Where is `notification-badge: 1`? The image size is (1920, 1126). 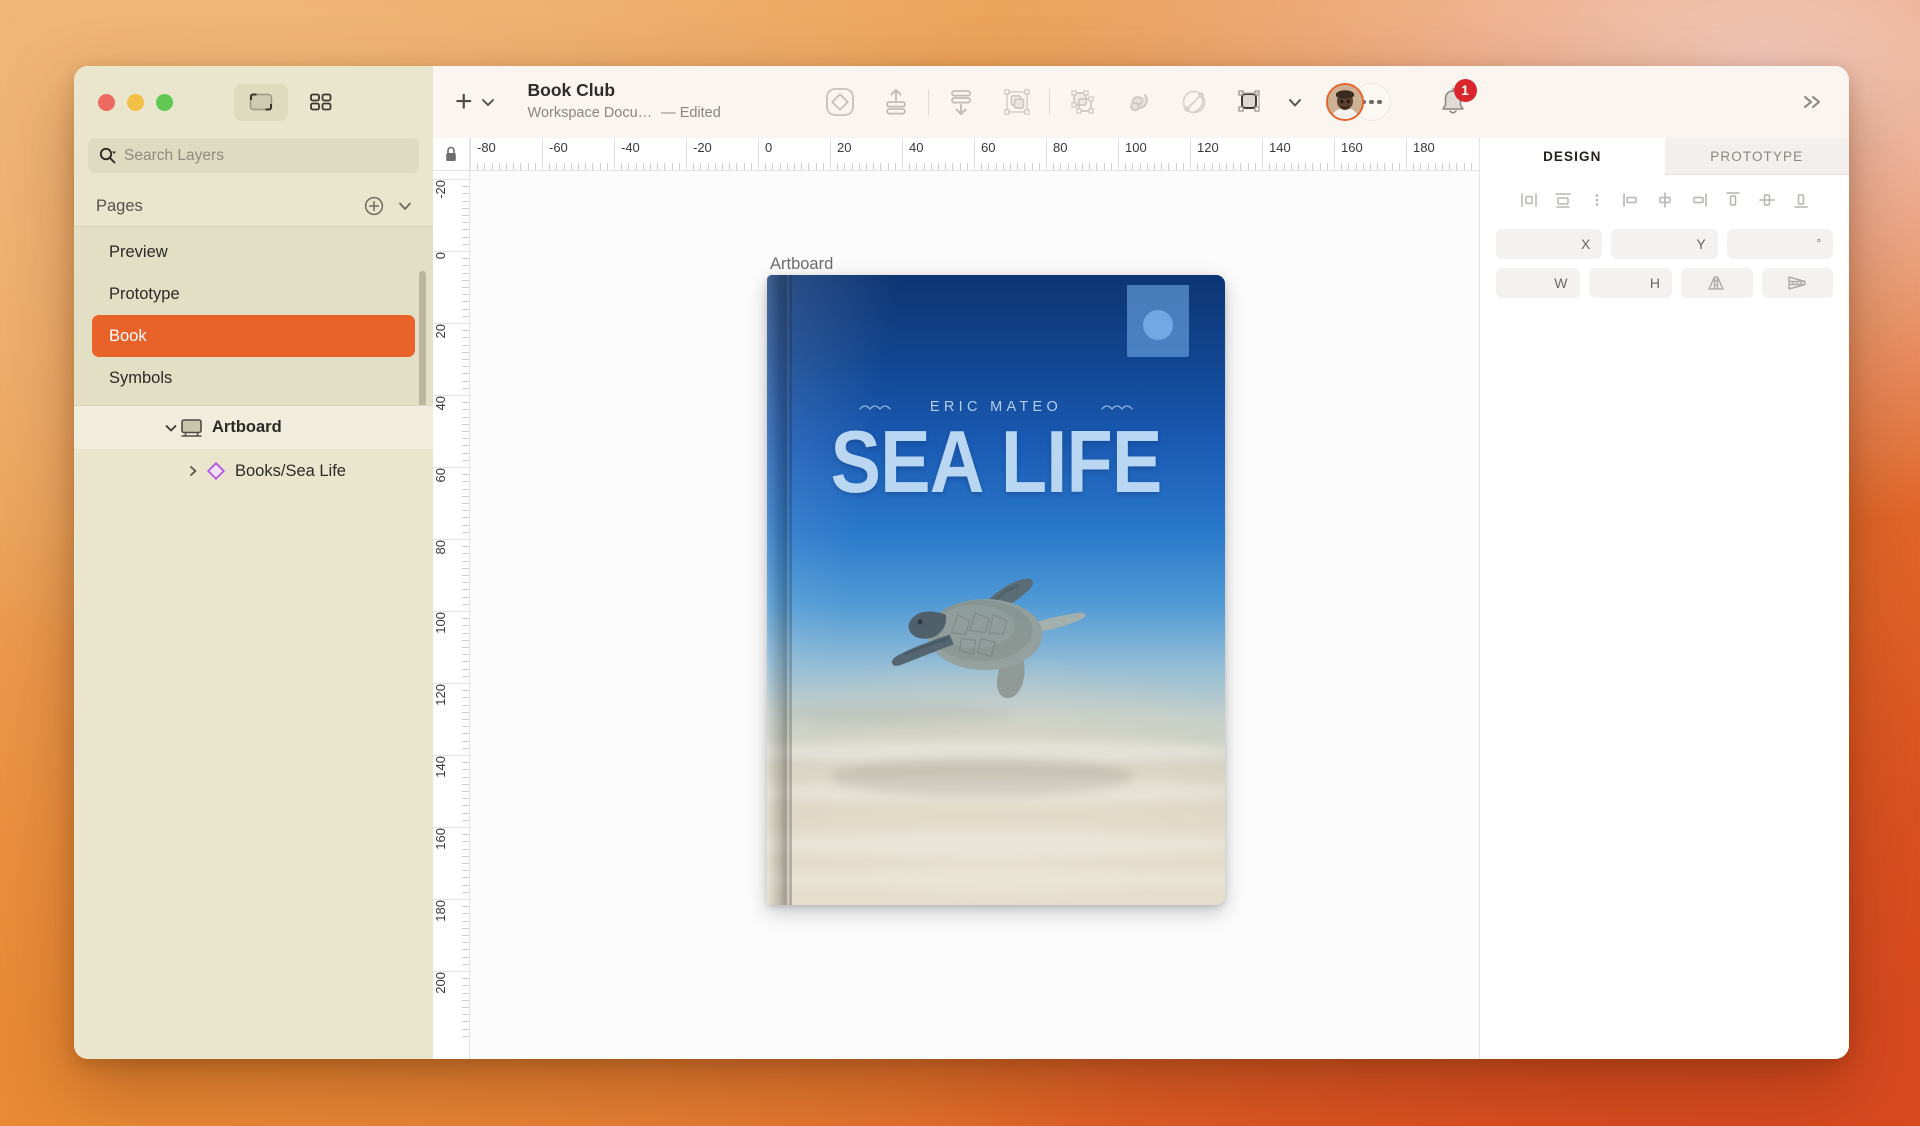 notification-badge: 1 is located at coordinates (1465, 90).